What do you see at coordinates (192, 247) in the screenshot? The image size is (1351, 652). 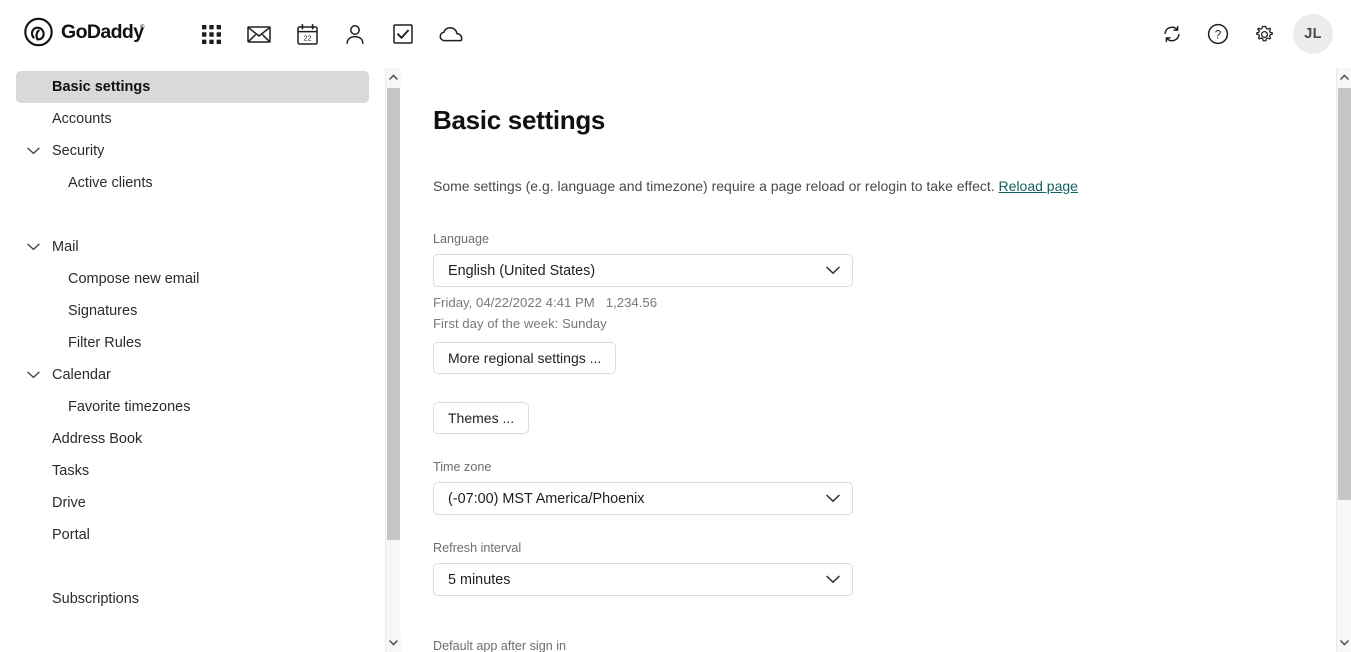 I see `sidebar-item-mail: Mail` at bounding box center [192, 247].